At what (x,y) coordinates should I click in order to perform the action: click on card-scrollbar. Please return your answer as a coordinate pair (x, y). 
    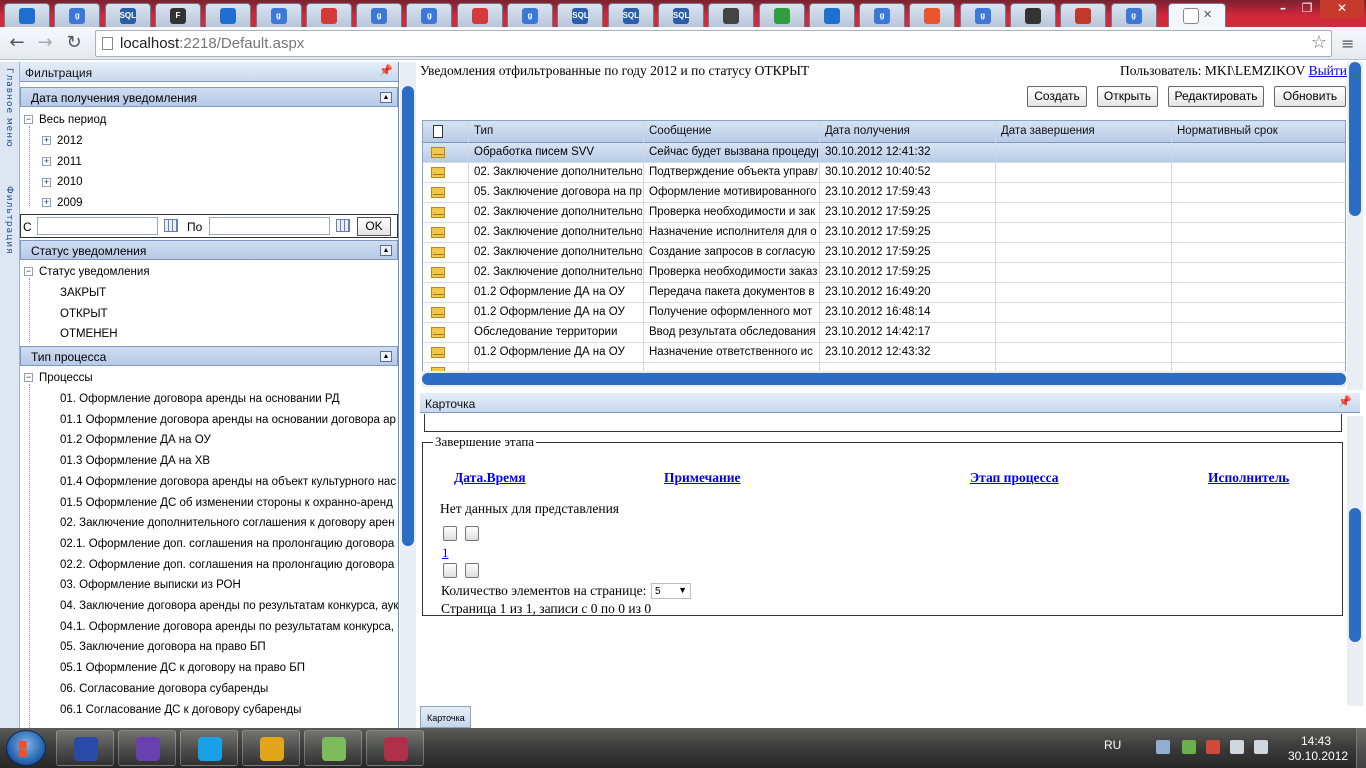
    Looking at the image, I should click on (1355, 561).